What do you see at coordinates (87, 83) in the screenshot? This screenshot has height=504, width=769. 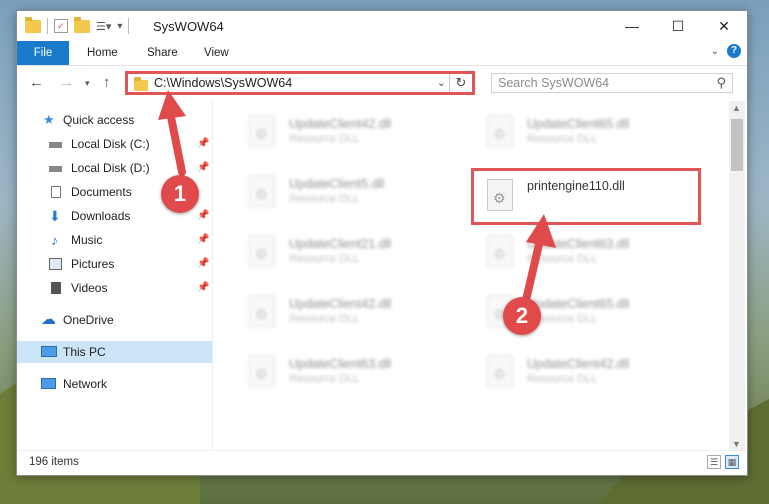 I see `recent-locations-icon: ▾` at bounding box center [87, 83].